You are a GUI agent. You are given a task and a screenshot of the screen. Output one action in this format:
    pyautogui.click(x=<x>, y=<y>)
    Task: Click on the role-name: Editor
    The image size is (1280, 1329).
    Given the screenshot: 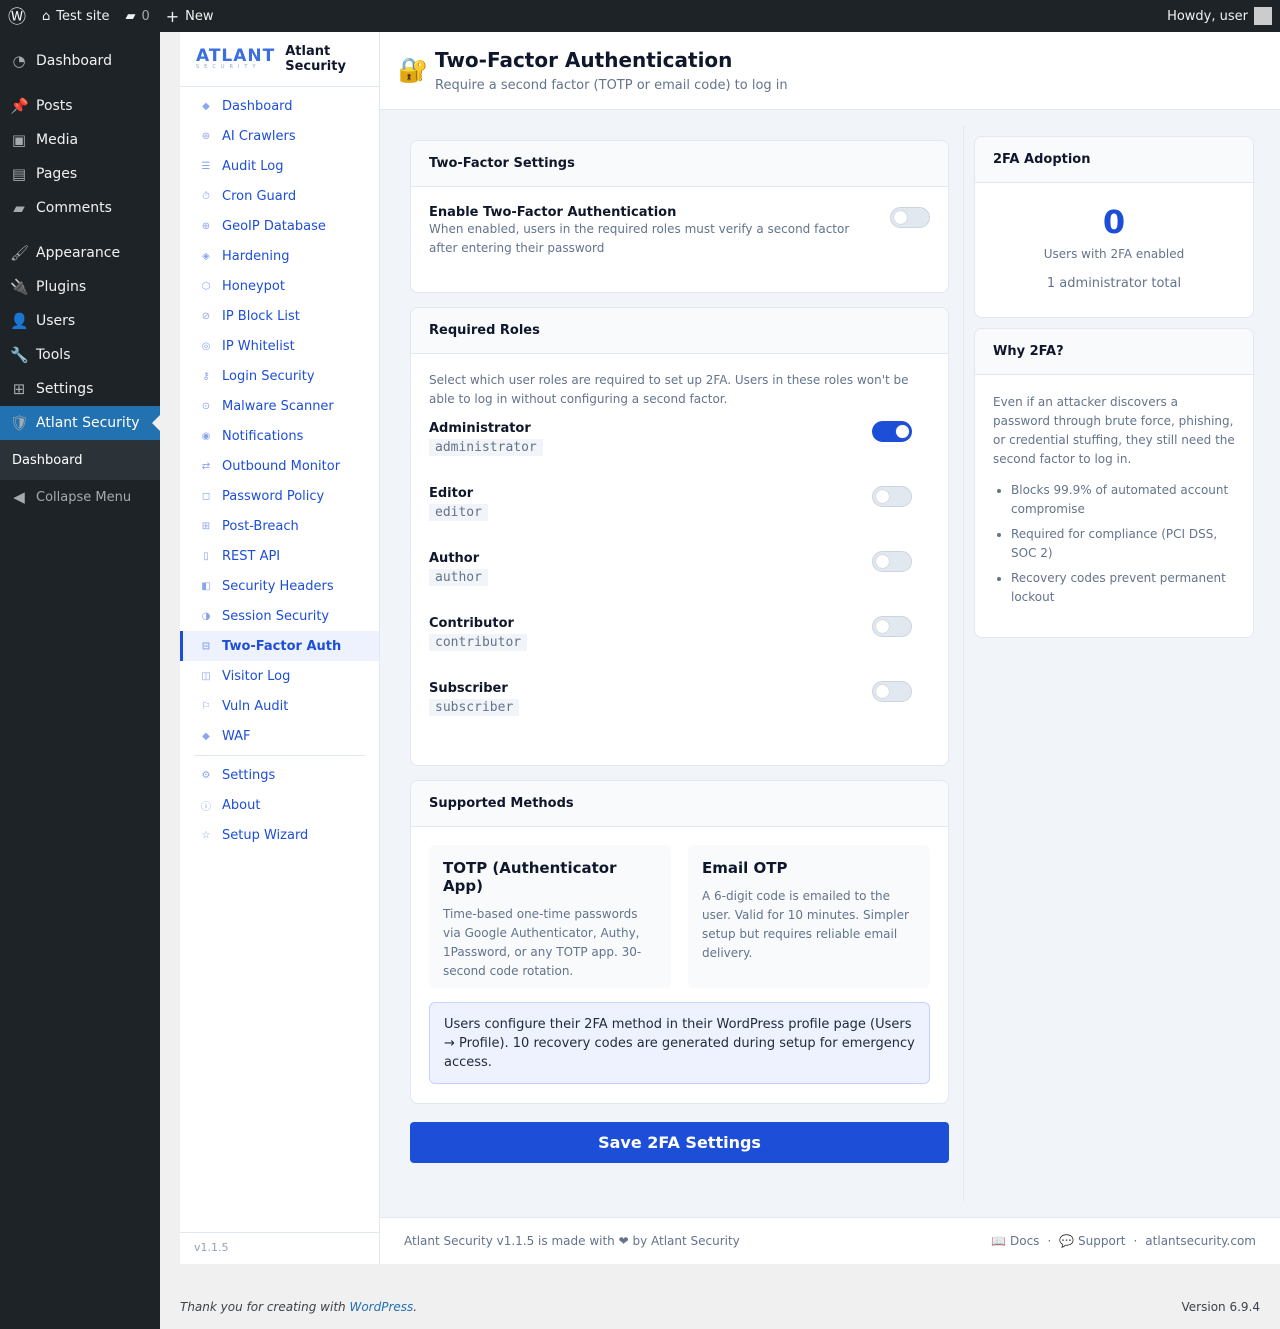 What is the action you would take?
    pyautogui.click(x=451, y=493)
    